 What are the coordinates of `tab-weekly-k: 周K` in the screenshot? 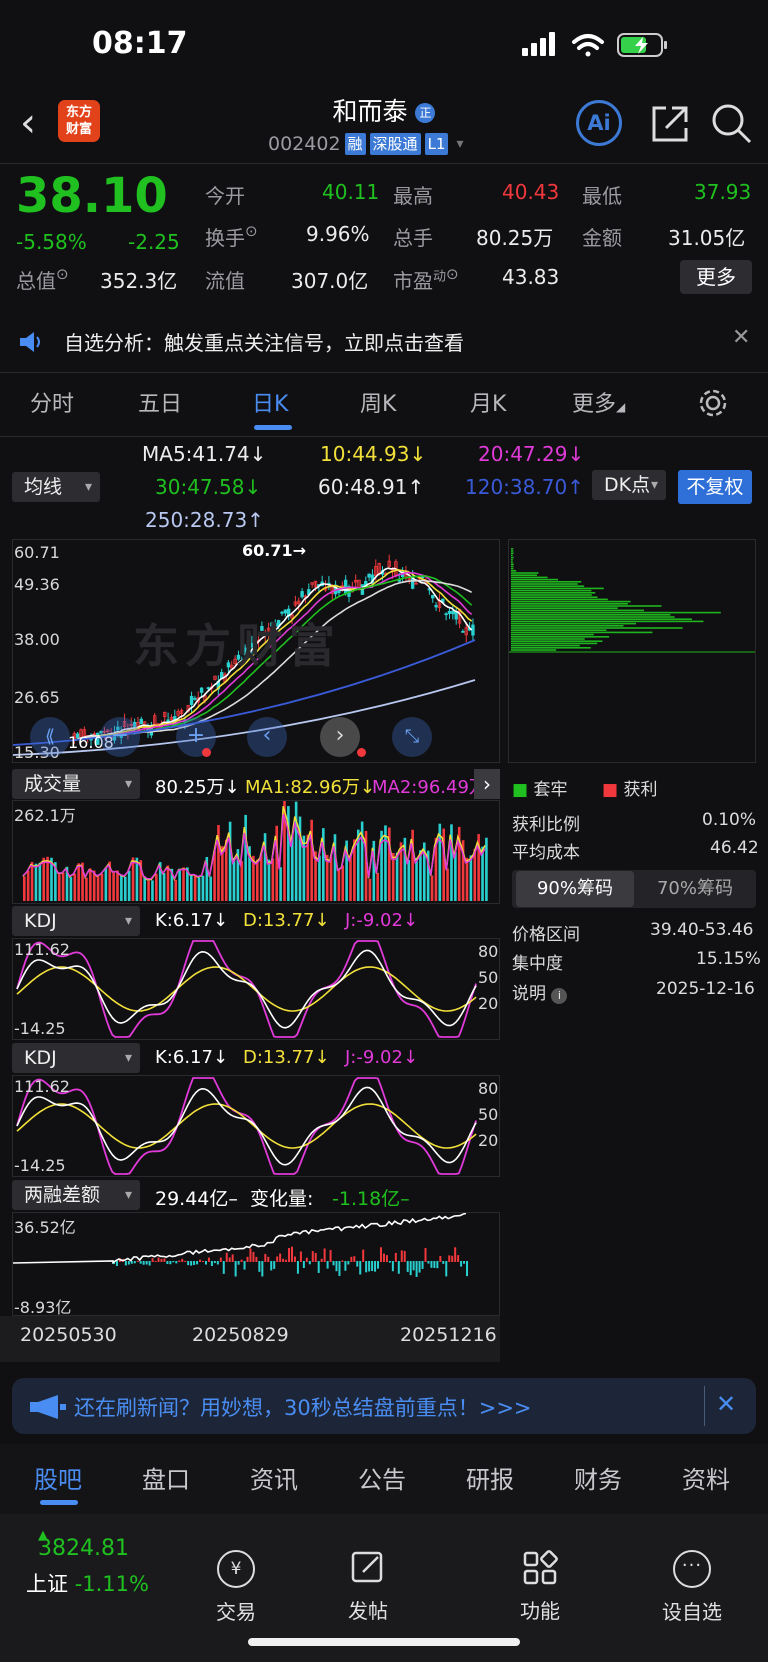 It's located at (378, 402).